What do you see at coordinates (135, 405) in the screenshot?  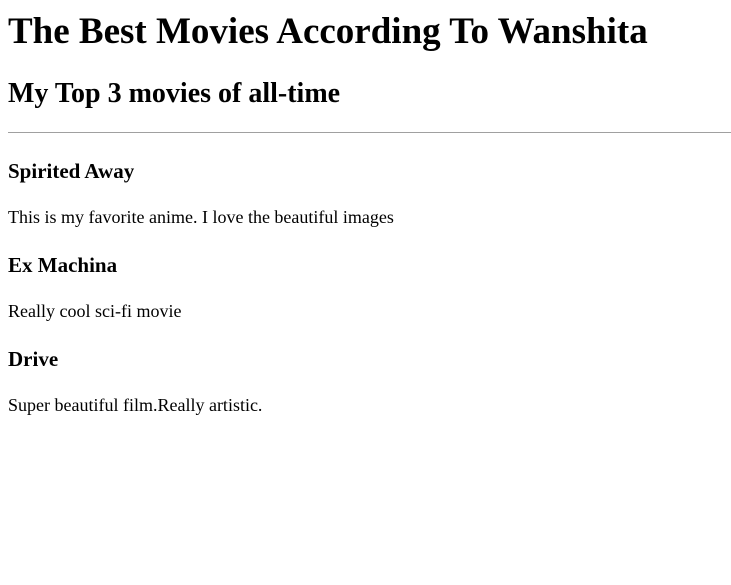 I see `movie-description: Super beautiful film.Really artistic.` at bounding box center [135, 405].